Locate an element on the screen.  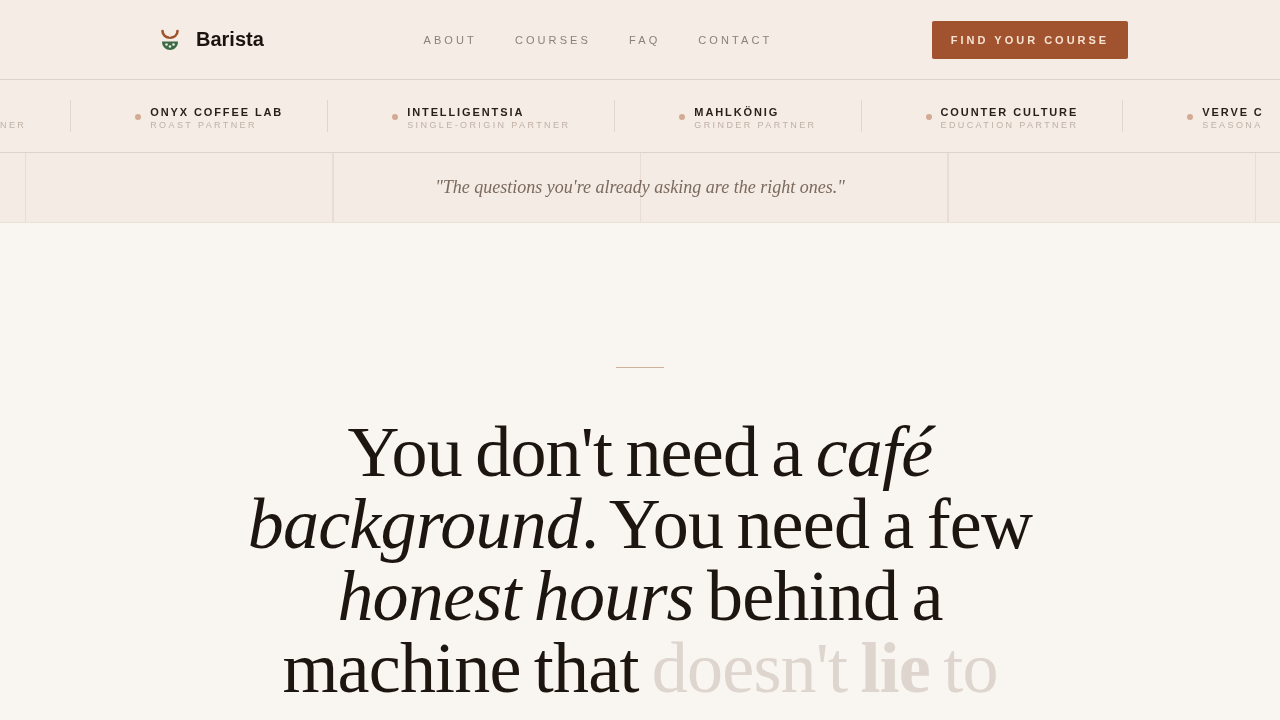
partner-role: GRINDER PARTNER is located at coordinates (755, 124).